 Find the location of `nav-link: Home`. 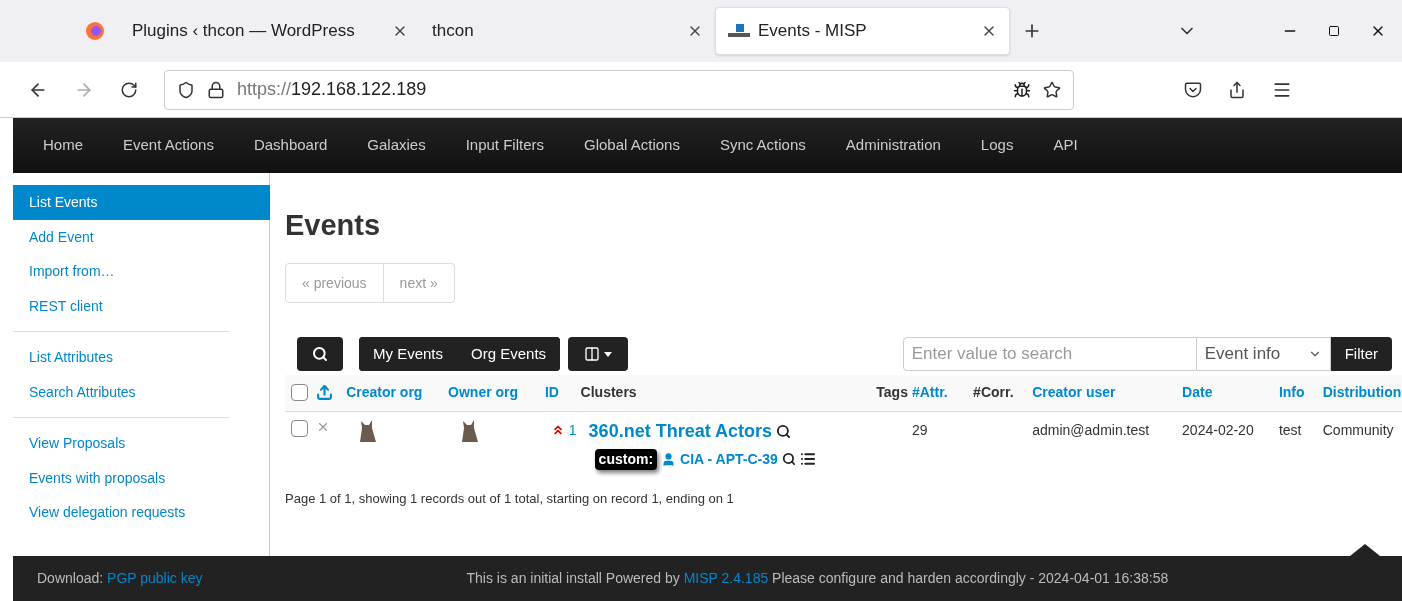

nav-link: Home is located at coordinates (63, 145).